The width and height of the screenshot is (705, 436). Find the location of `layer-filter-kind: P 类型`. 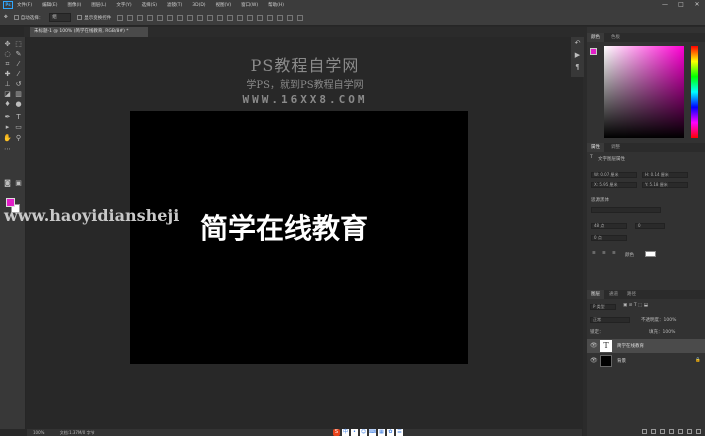

layer-filter-kind: P 类型 is located at coordinates (603, 307).